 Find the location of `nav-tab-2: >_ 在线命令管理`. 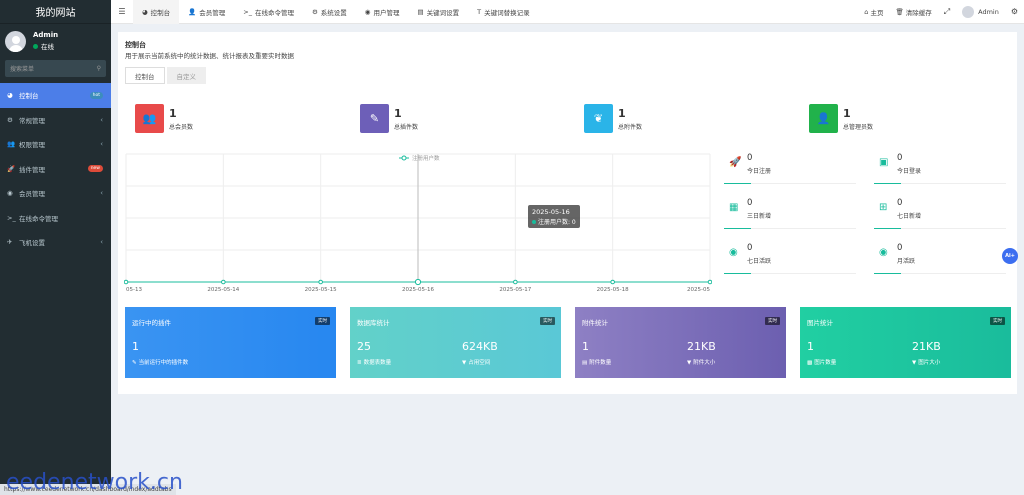

nav-tab-2: >_ 在线命令管理 is located at coordinates (268, 12).